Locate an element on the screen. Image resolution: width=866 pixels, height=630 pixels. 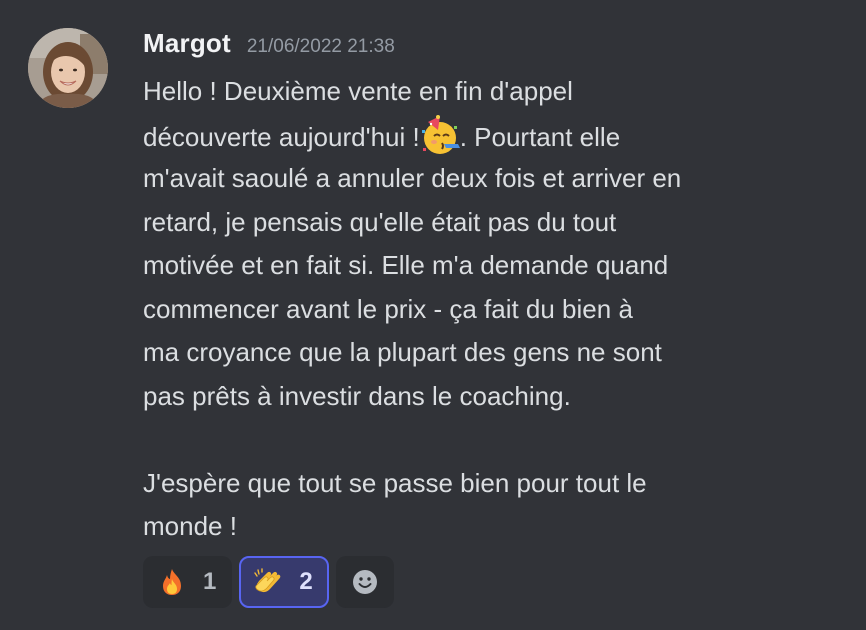
message-line: découverte aujourd'hui ! . Pourtant elle is located at coordinates (488, 136).